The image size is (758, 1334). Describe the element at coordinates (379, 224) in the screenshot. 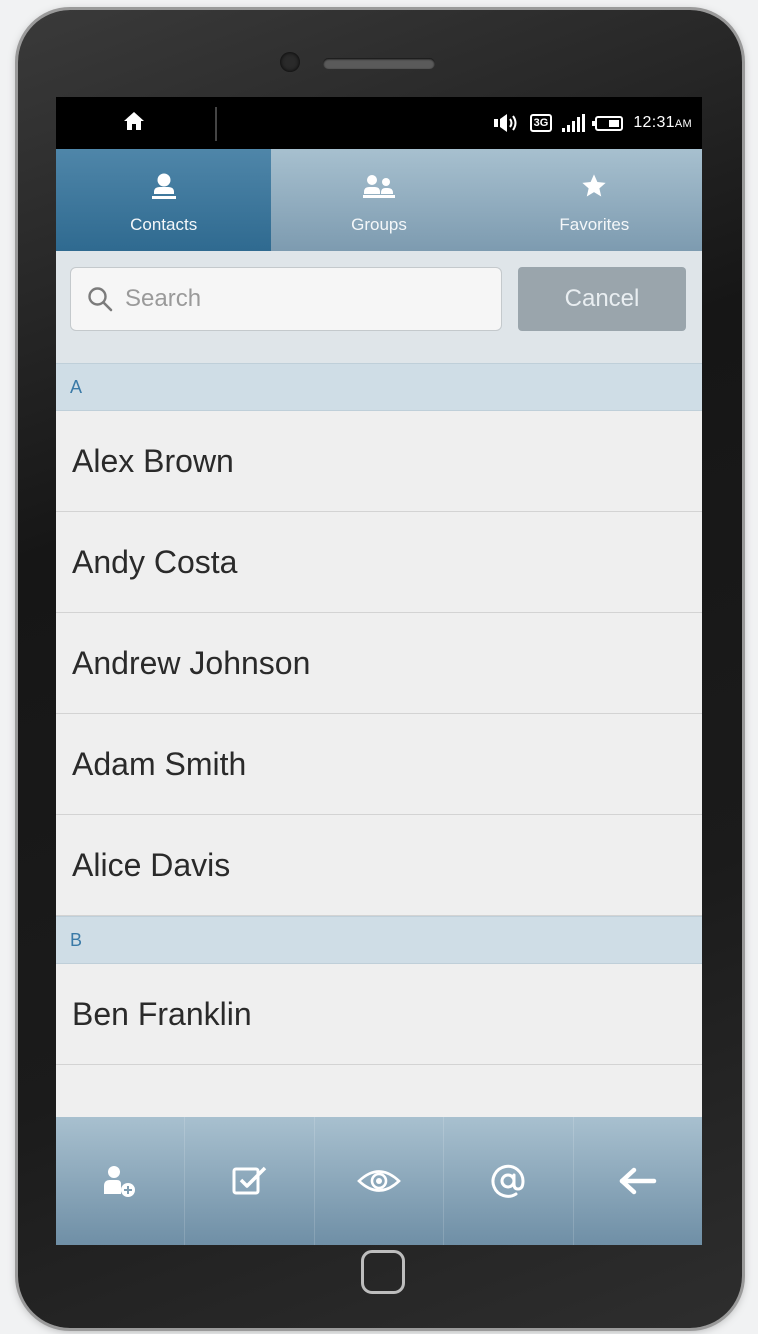

I see `tab-label: Groups` at that location.